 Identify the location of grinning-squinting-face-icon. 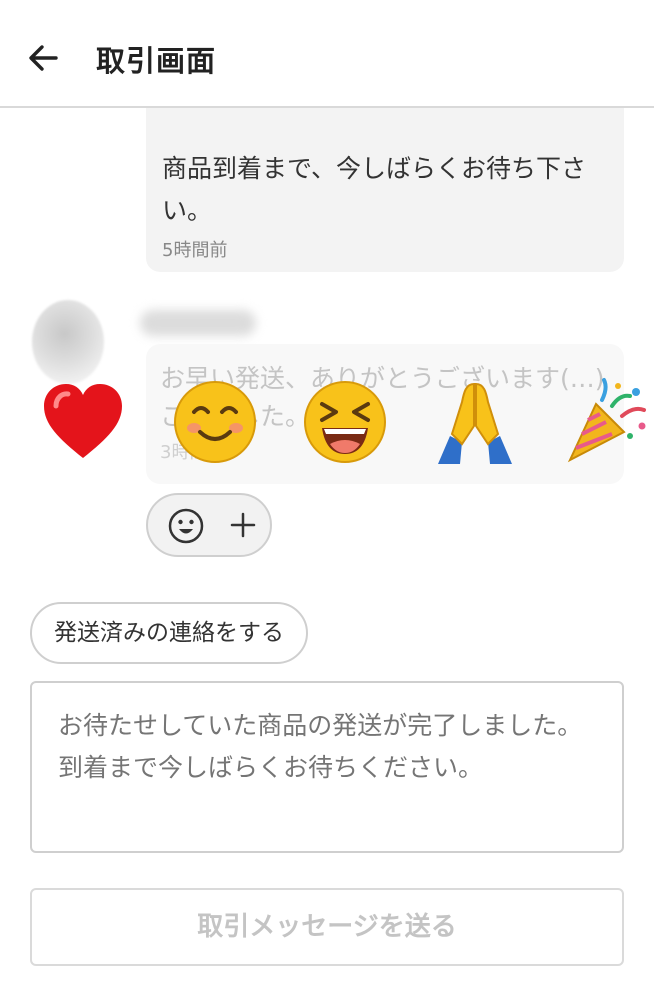
(345, 422).